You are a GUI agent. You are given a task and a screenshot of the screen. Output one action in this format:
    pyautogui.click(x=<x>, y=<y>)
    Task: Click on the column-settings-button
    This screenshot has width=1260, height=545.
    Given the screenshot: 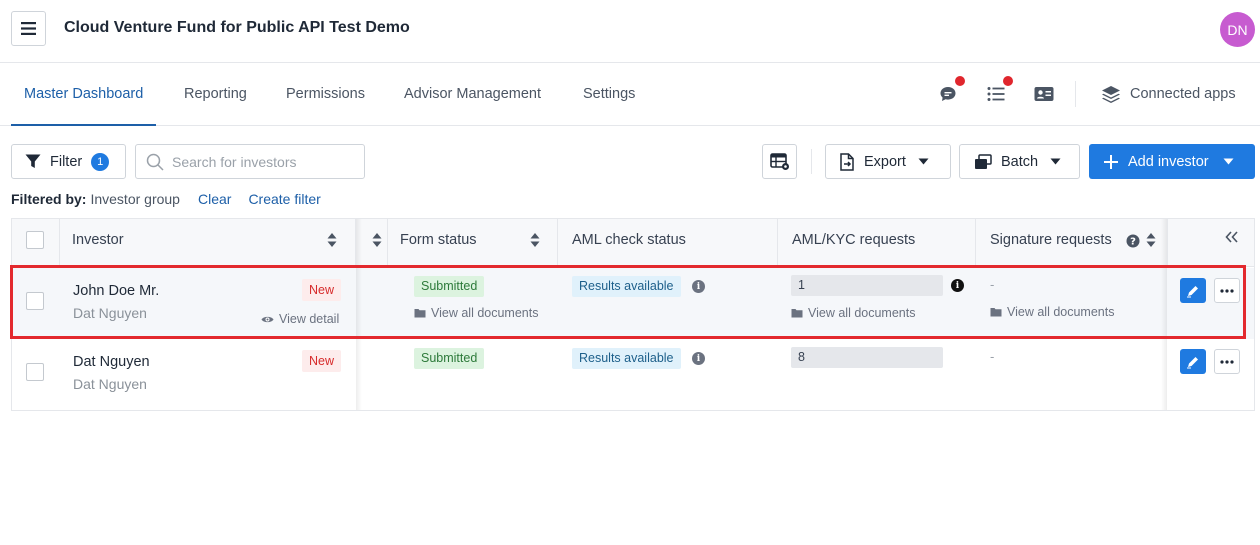 What is the action you would take?
    pyautogui.click(x=779, y=161)
    